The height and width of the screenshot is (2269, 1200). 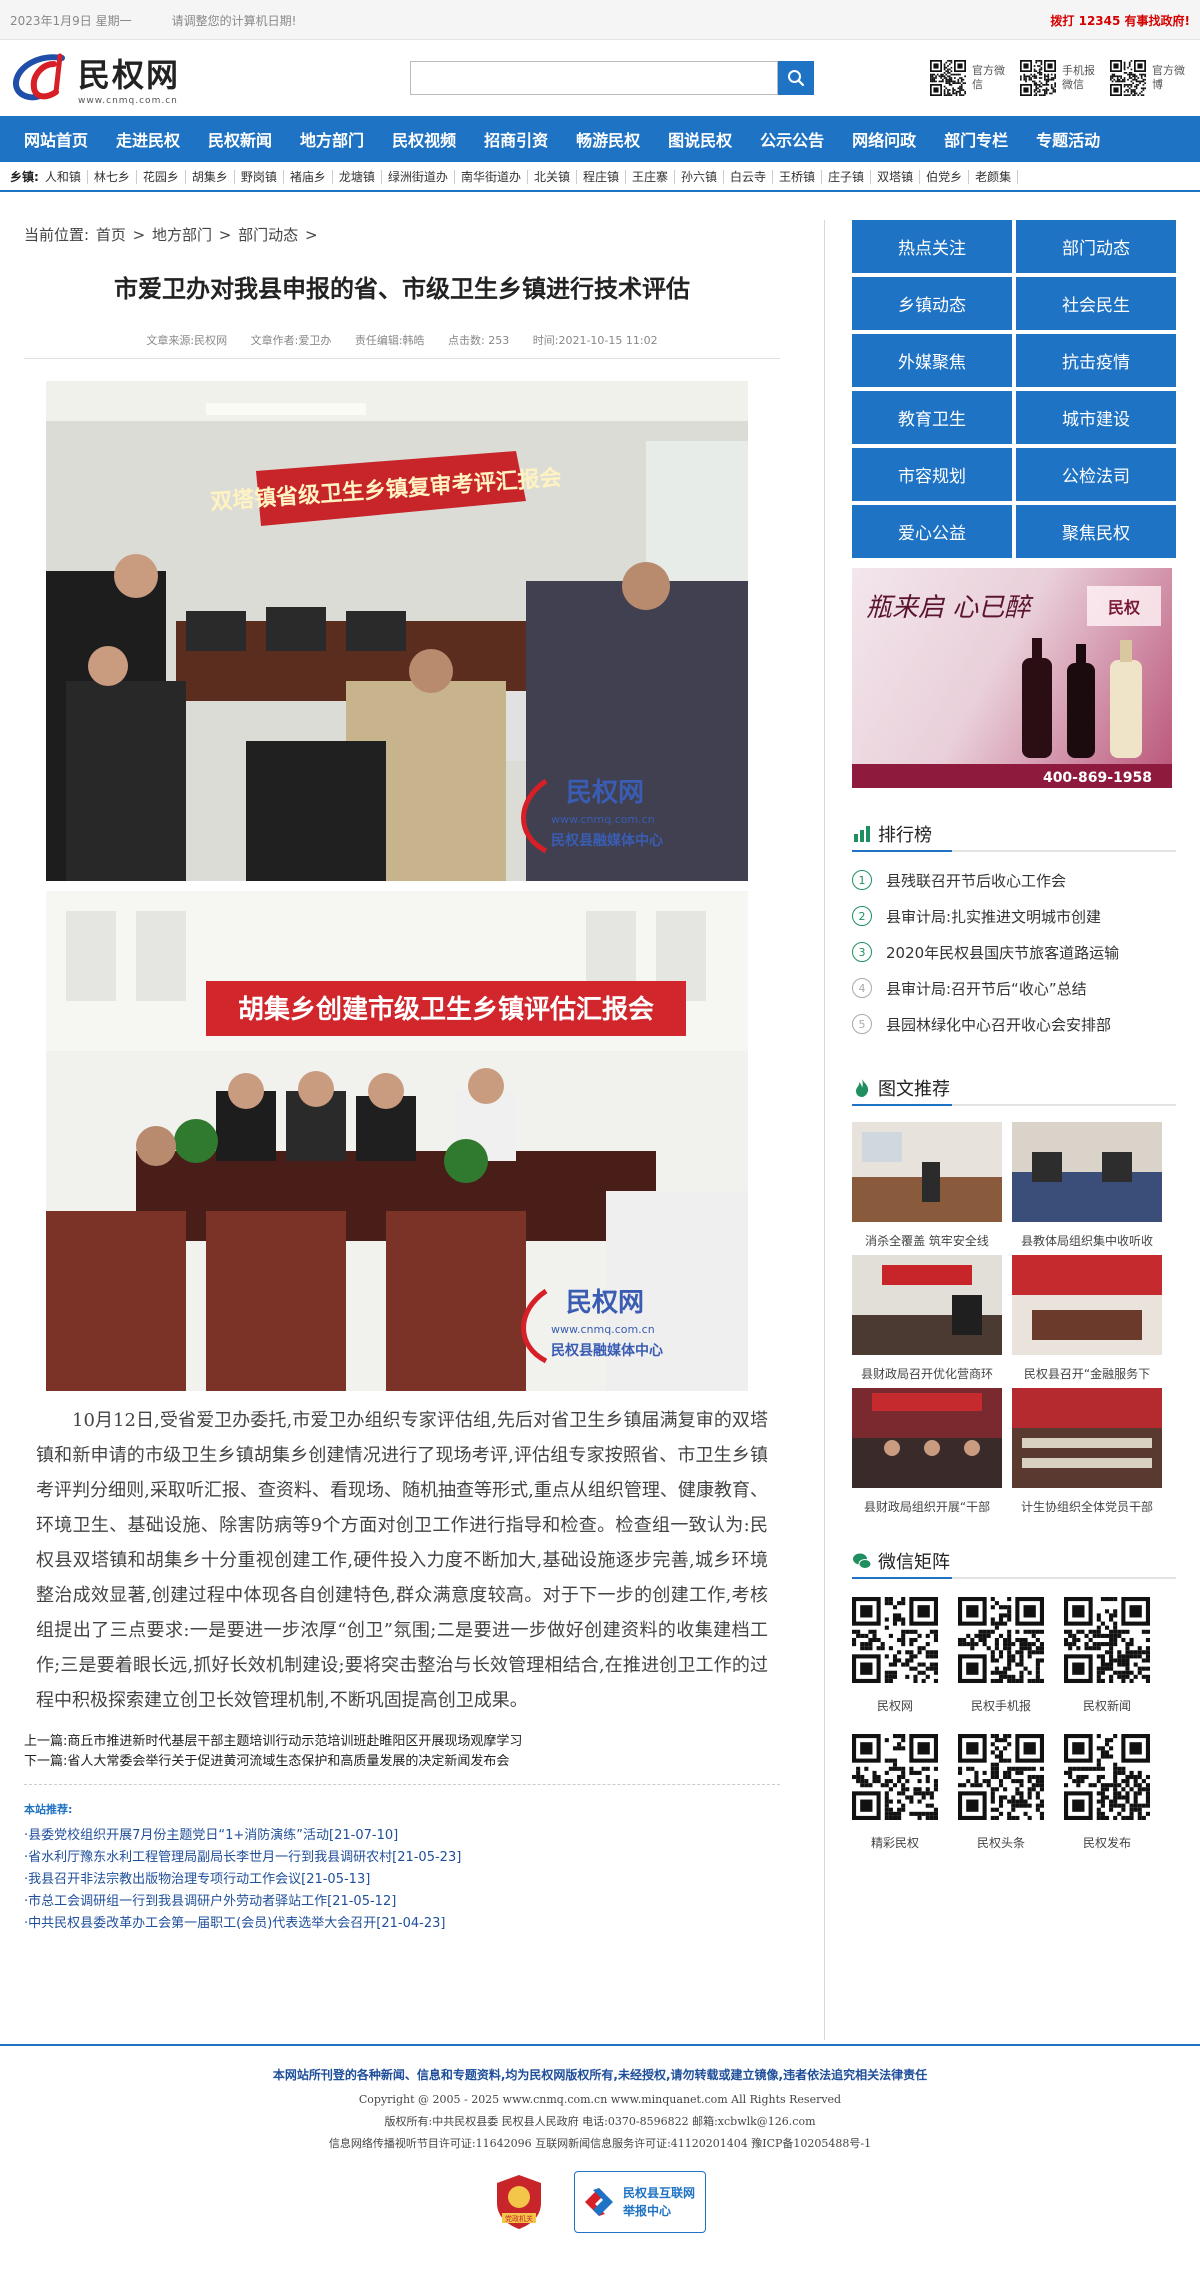 I want to click on category-education: 教育卫生, so click(x=932, y=417).